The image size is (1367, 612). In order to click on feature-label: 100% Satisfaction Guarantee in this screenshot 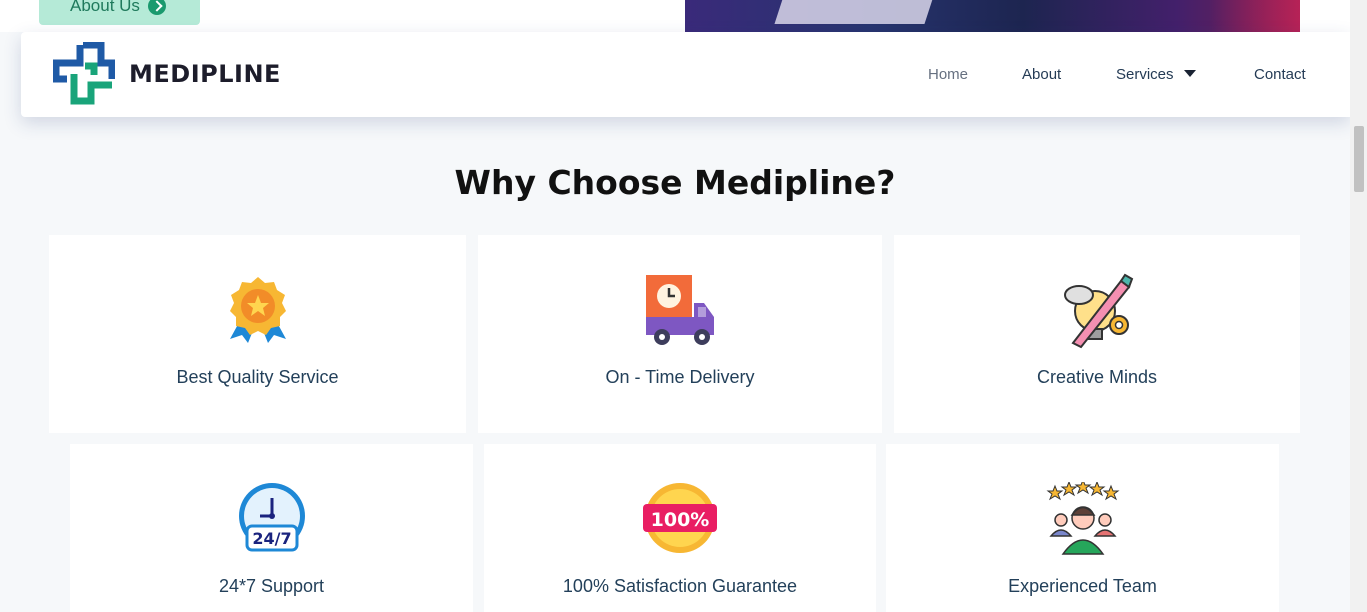, I will do `click(680, 586)`.